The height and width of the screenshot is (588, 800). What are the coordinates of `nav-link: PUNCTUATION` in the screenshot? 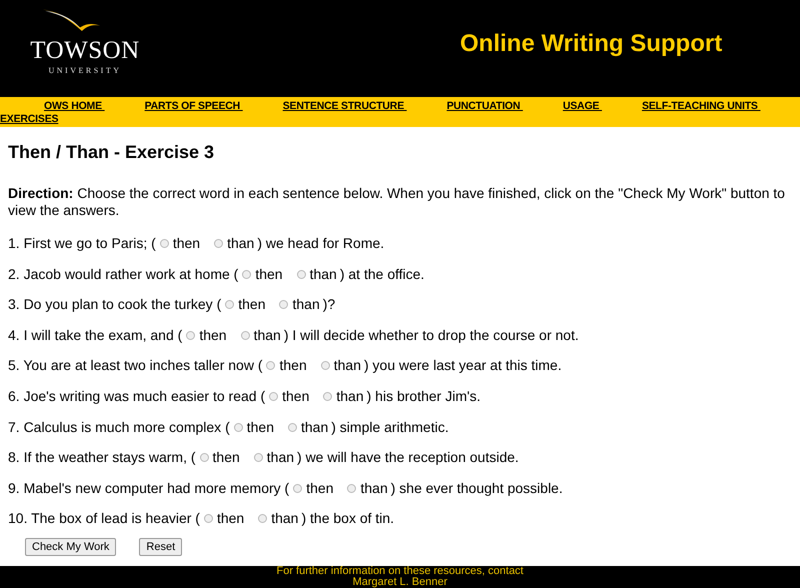 It's located at (484, 106).